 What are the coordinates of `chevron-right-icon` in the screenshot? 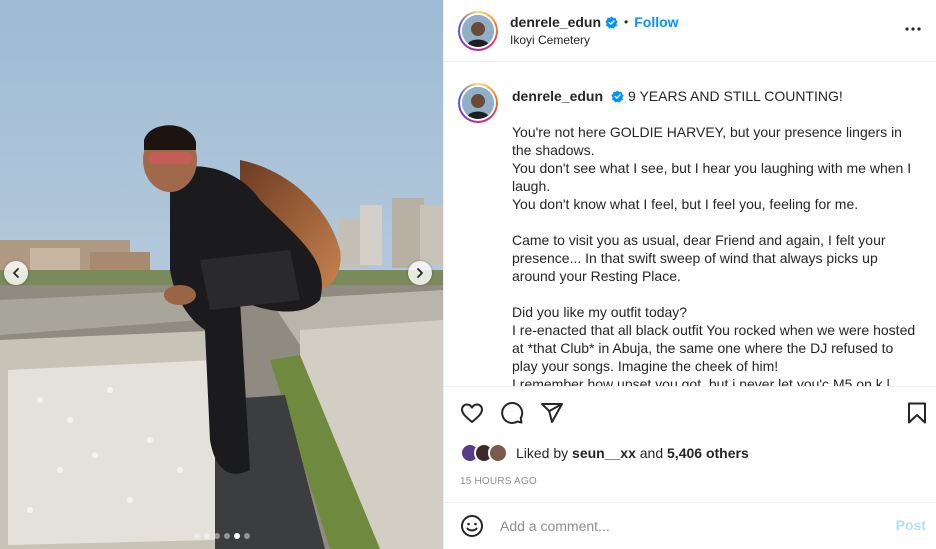 It's located at (420, 273).